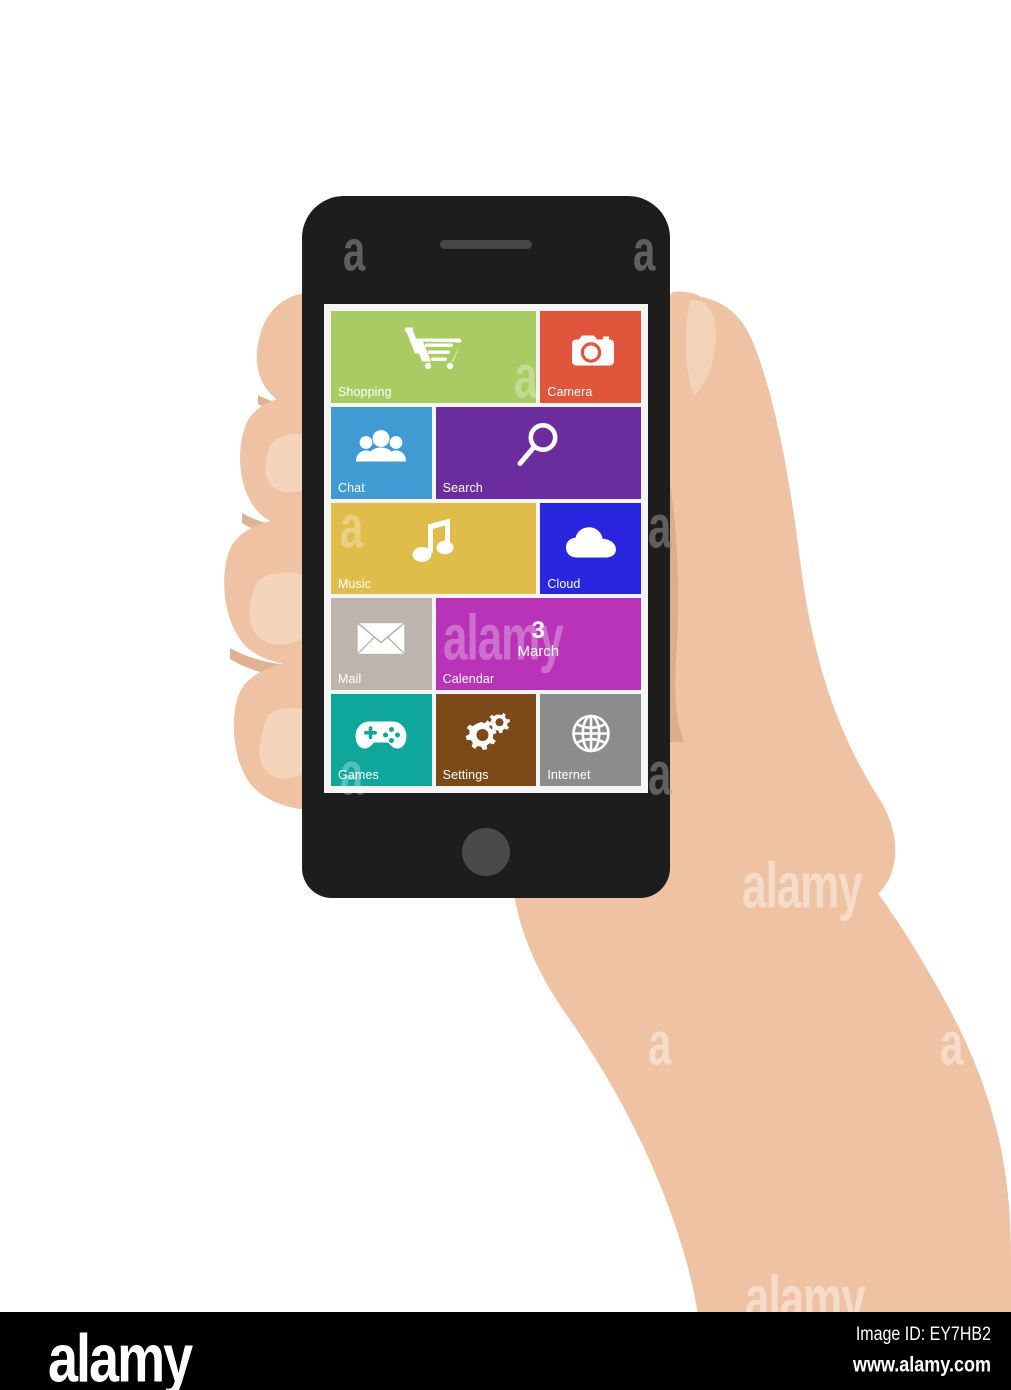 The height and width of the screenshot is (1390, 1011). Describe the element at coordinates (486, 852) in the screenshot. I see `home-button` at that location.